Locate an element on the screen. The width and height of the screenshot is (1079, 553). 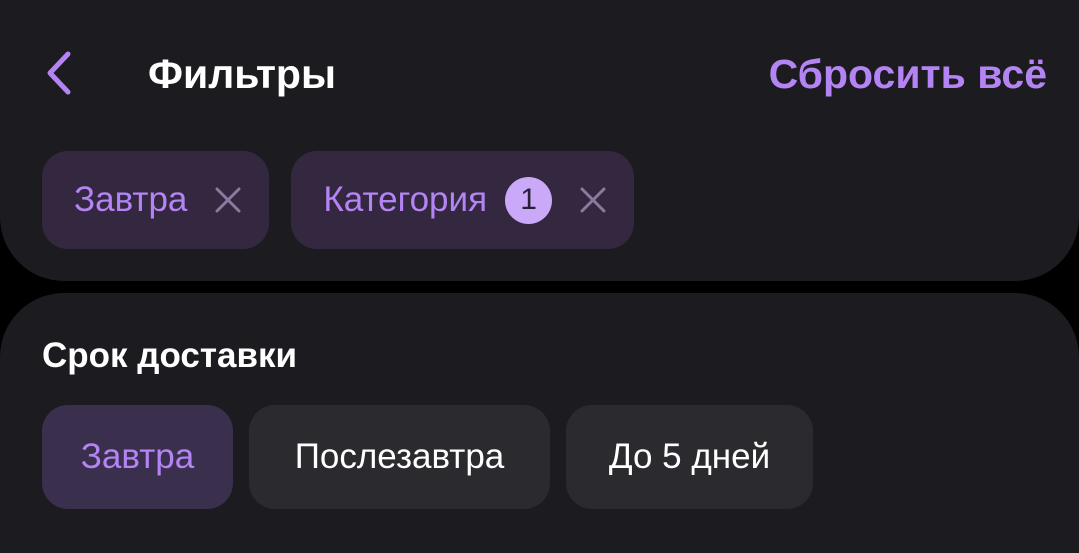
delivery-option-5-days: До 5 дней is located at coordinates (689, 457).